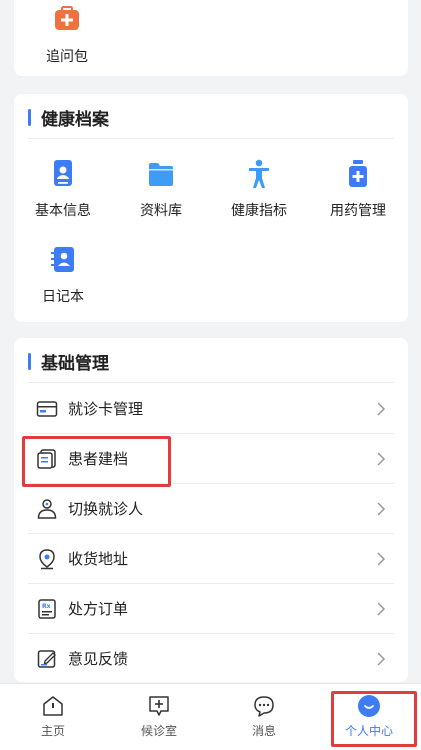  I want to click on grid-item-label: 用药管理, so click(358, 211).